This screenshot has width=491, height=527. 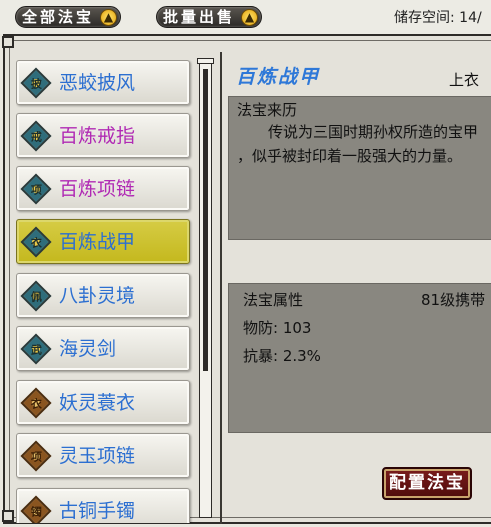 I want to click on list-item-name: 百炼项链, so click(x=97, y=189).